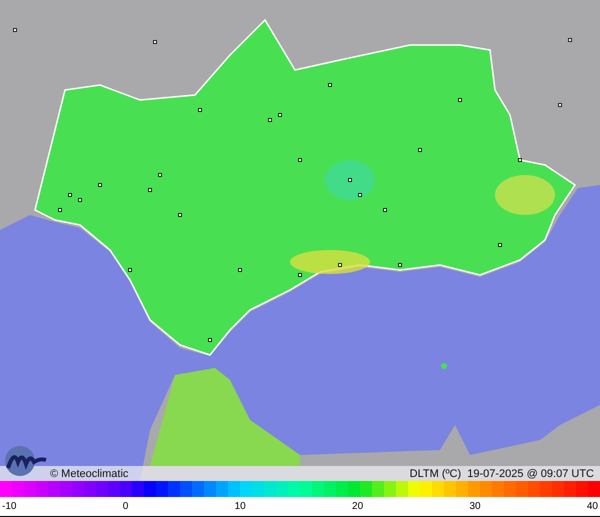  Describe the element at coordinates (240, 506) in the screenshot. I see `scale-label: 10` at that location.